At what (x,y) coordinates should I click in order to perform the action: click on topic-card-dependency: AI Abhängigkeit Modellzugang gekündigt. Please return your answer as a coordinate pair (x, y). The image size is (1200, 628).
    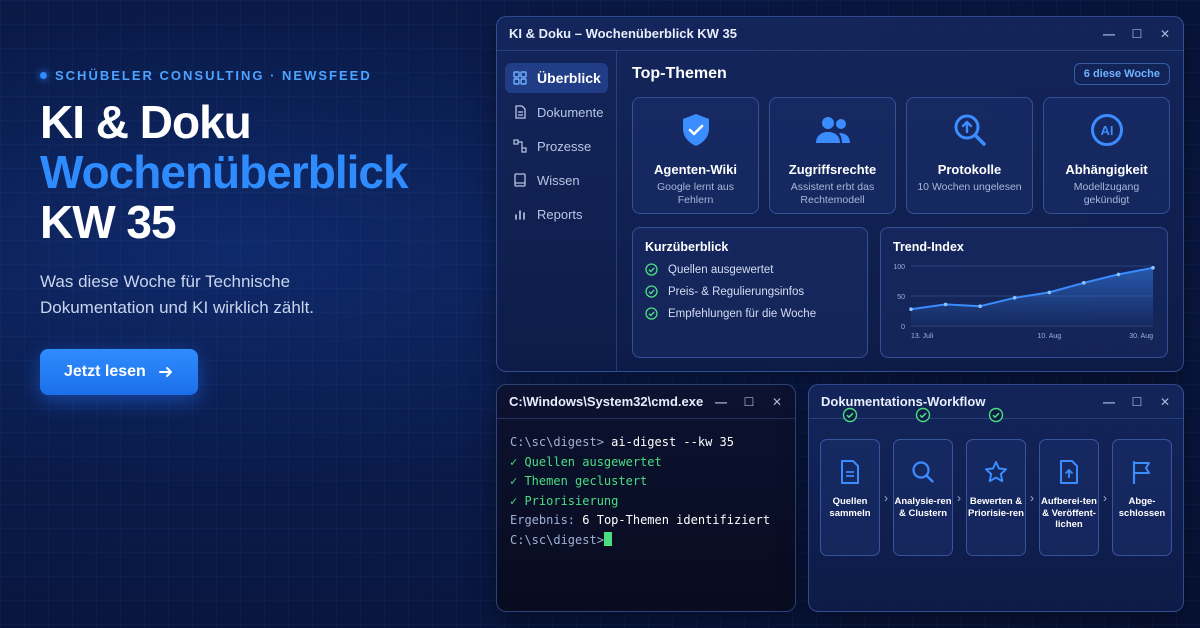
    Looking at the image, I should click on (1106, 155).